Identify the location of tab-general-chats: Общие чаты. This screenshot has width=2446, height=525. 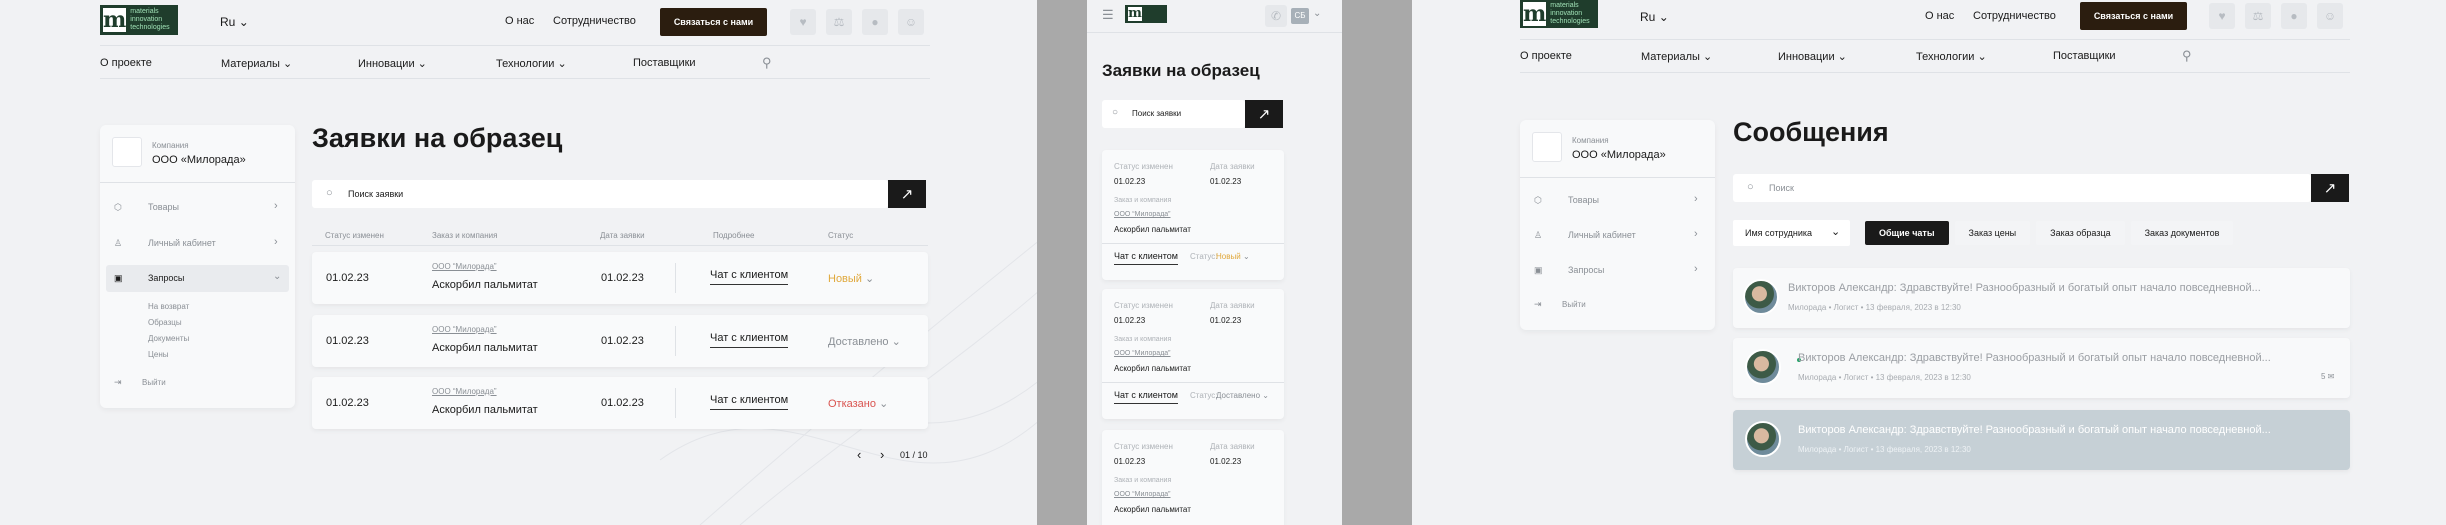
(1907, 233).